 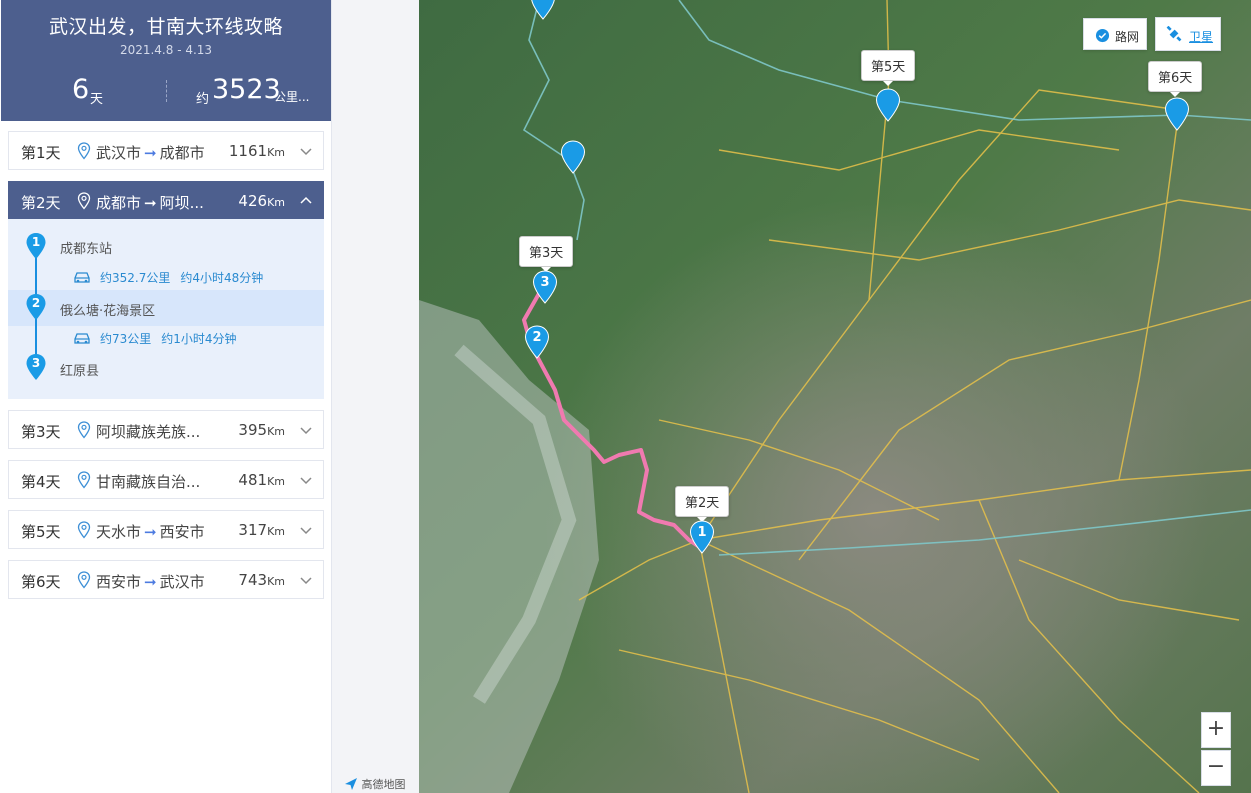 What do you see at coordinates (702, 504) in the screenshot?
I see `map-label-day2: 第2天` at bounding box center [702, 504].